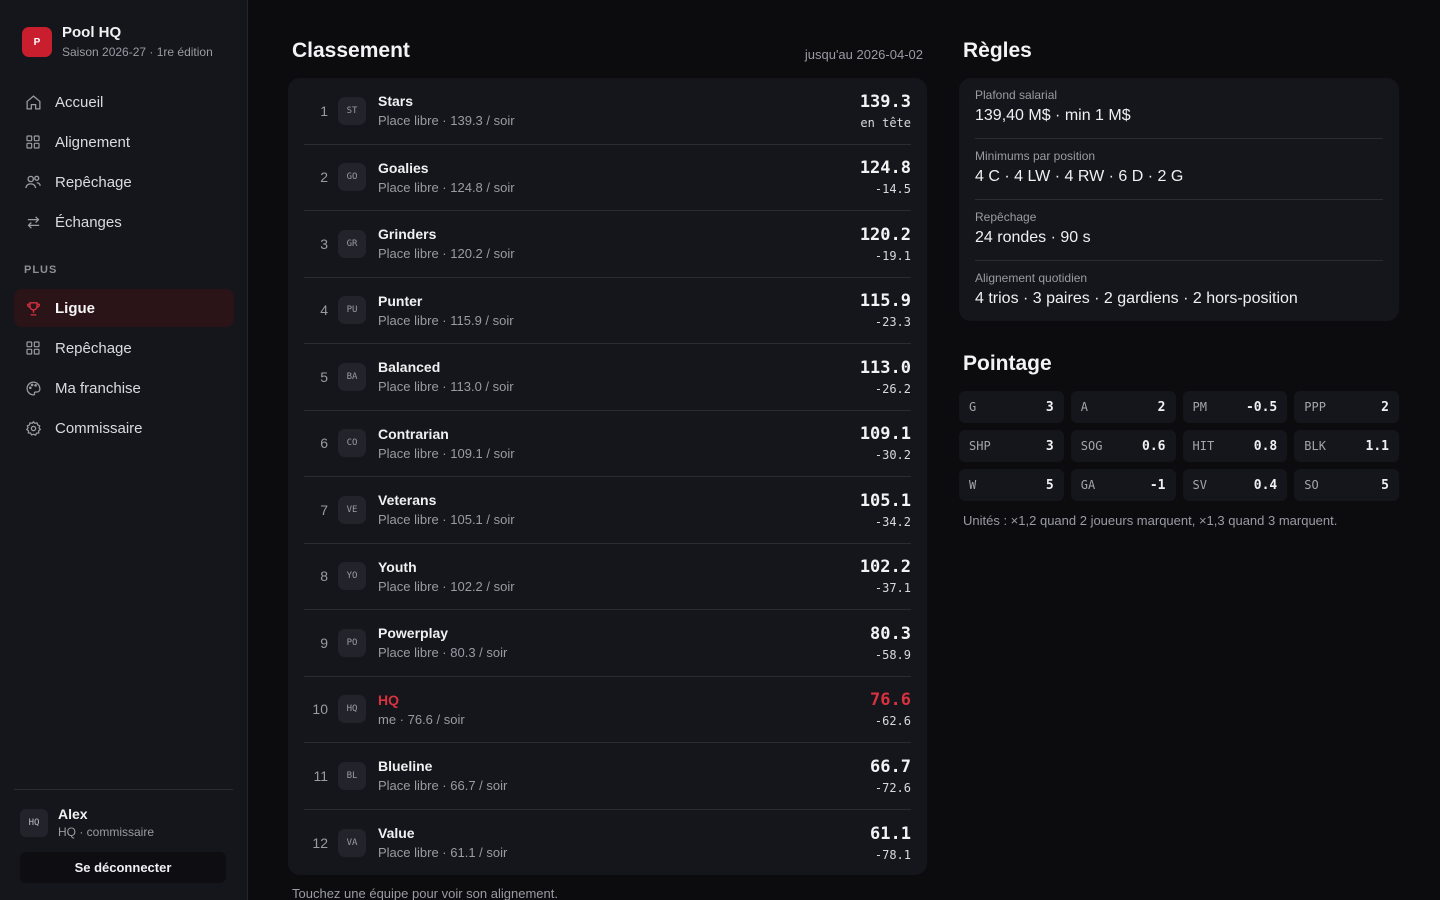 This screenshot has width=1440, height=900. I want to click on brand-logo: P, so click(37, 42).